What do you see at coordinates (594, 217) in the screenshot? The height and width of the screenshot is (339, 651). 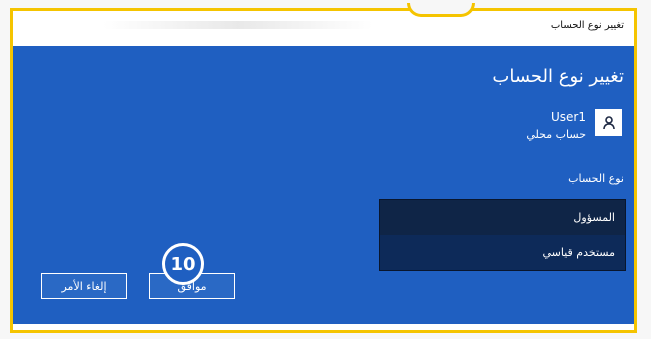 I see `account-type-admin-label: المسؤول` at bounding box center [594, 217].